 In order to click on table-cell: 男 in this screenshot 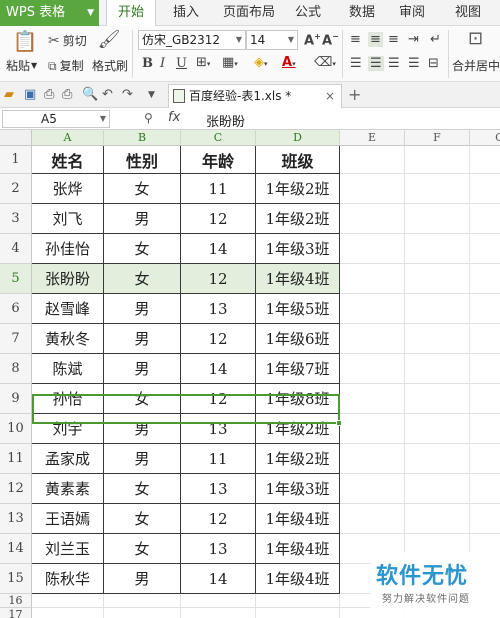, I will do `click(142, 579)`.